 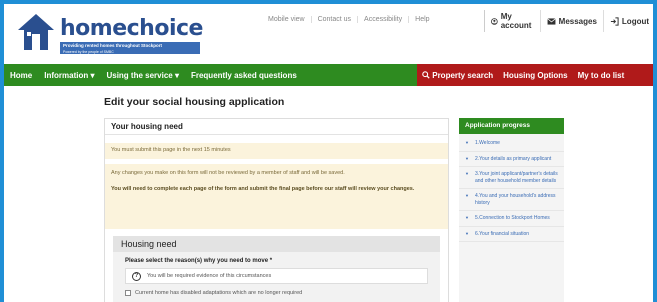 I want to click on nav-housing-options: Housing Options, so click(x=535, y=75).